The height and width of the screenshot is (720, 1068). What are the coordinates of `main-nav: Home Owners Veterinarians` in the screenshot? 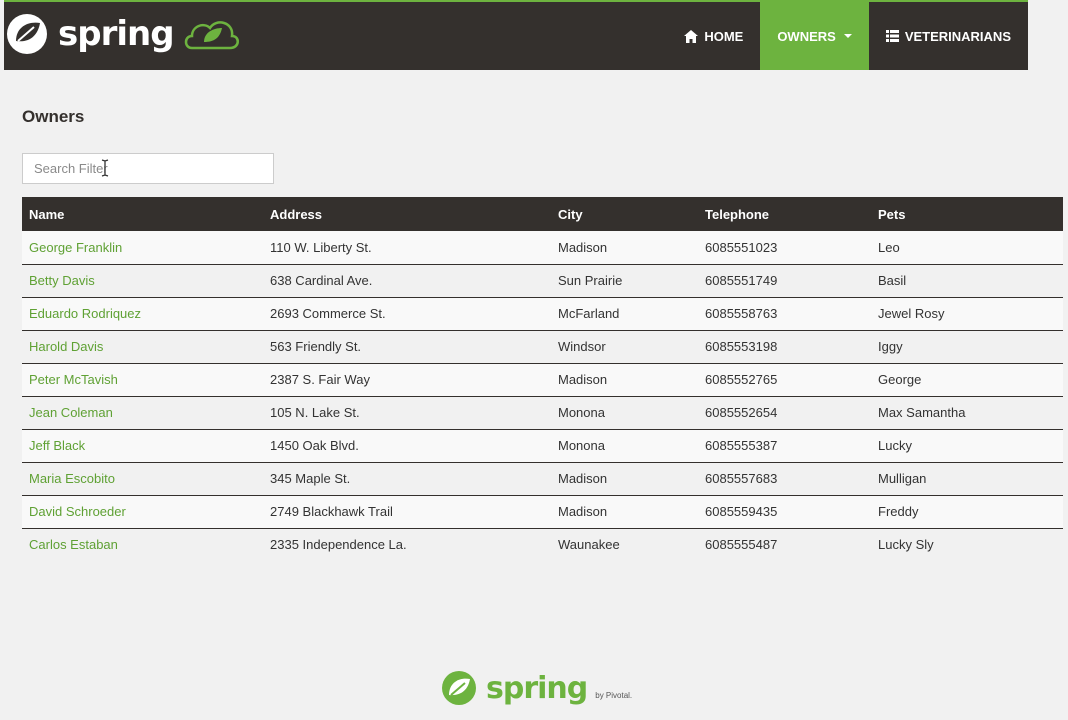 It's located at (847, 36).